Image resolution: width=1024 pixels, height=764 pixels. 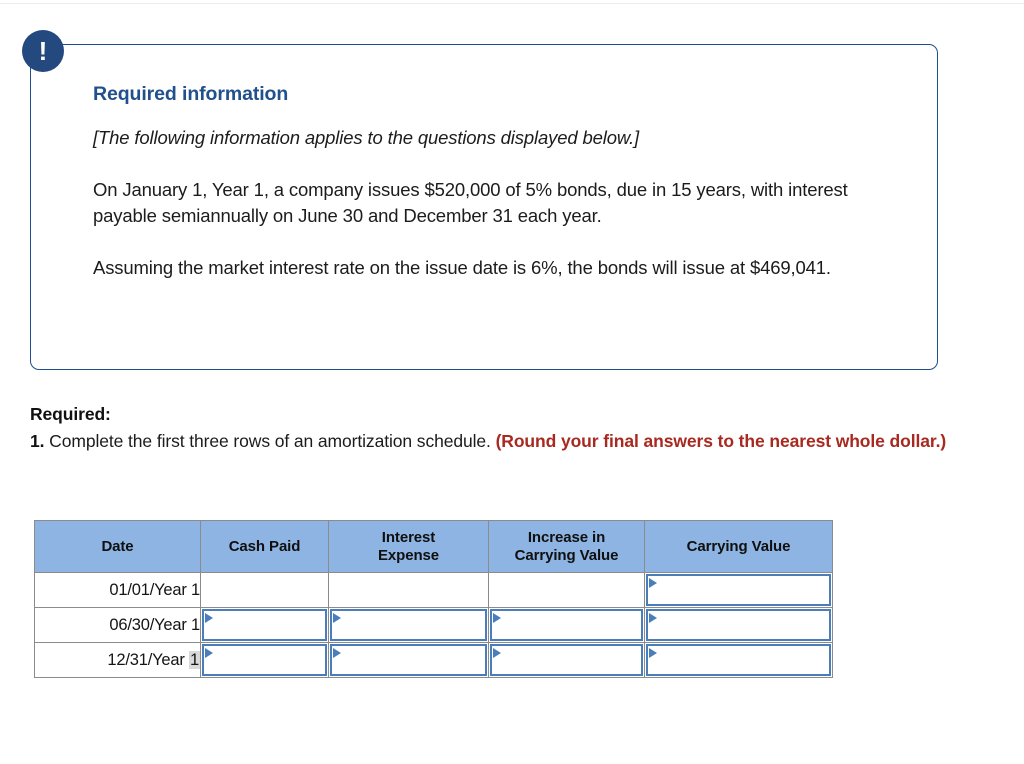 I want to click on row-2-cash-paid-wrap, so click(x=264, y=625).